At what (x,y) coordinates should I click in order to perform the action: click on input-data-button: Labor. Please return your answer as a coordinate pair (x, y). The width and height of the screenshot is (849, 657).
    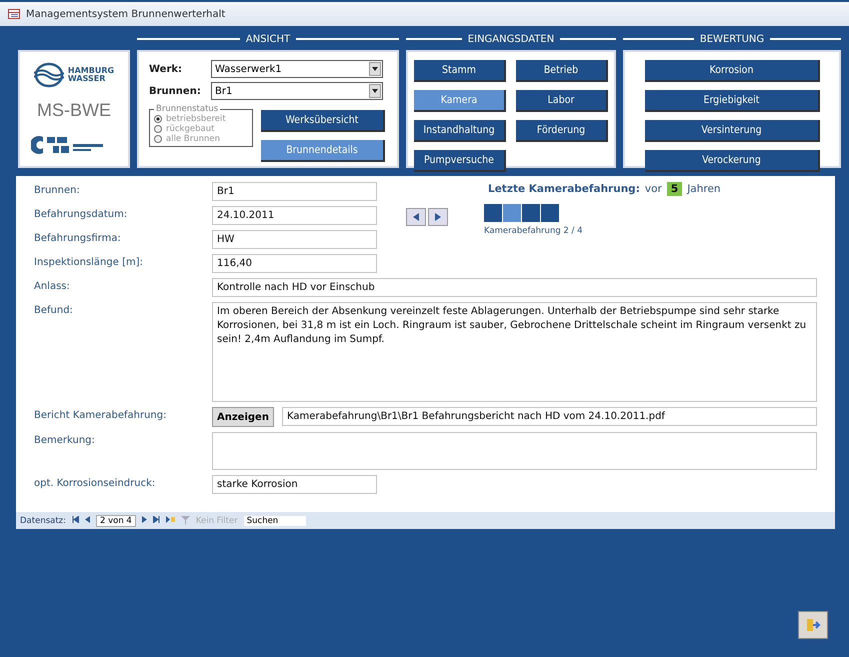
    Looking at the image, I should click on (562, 101).